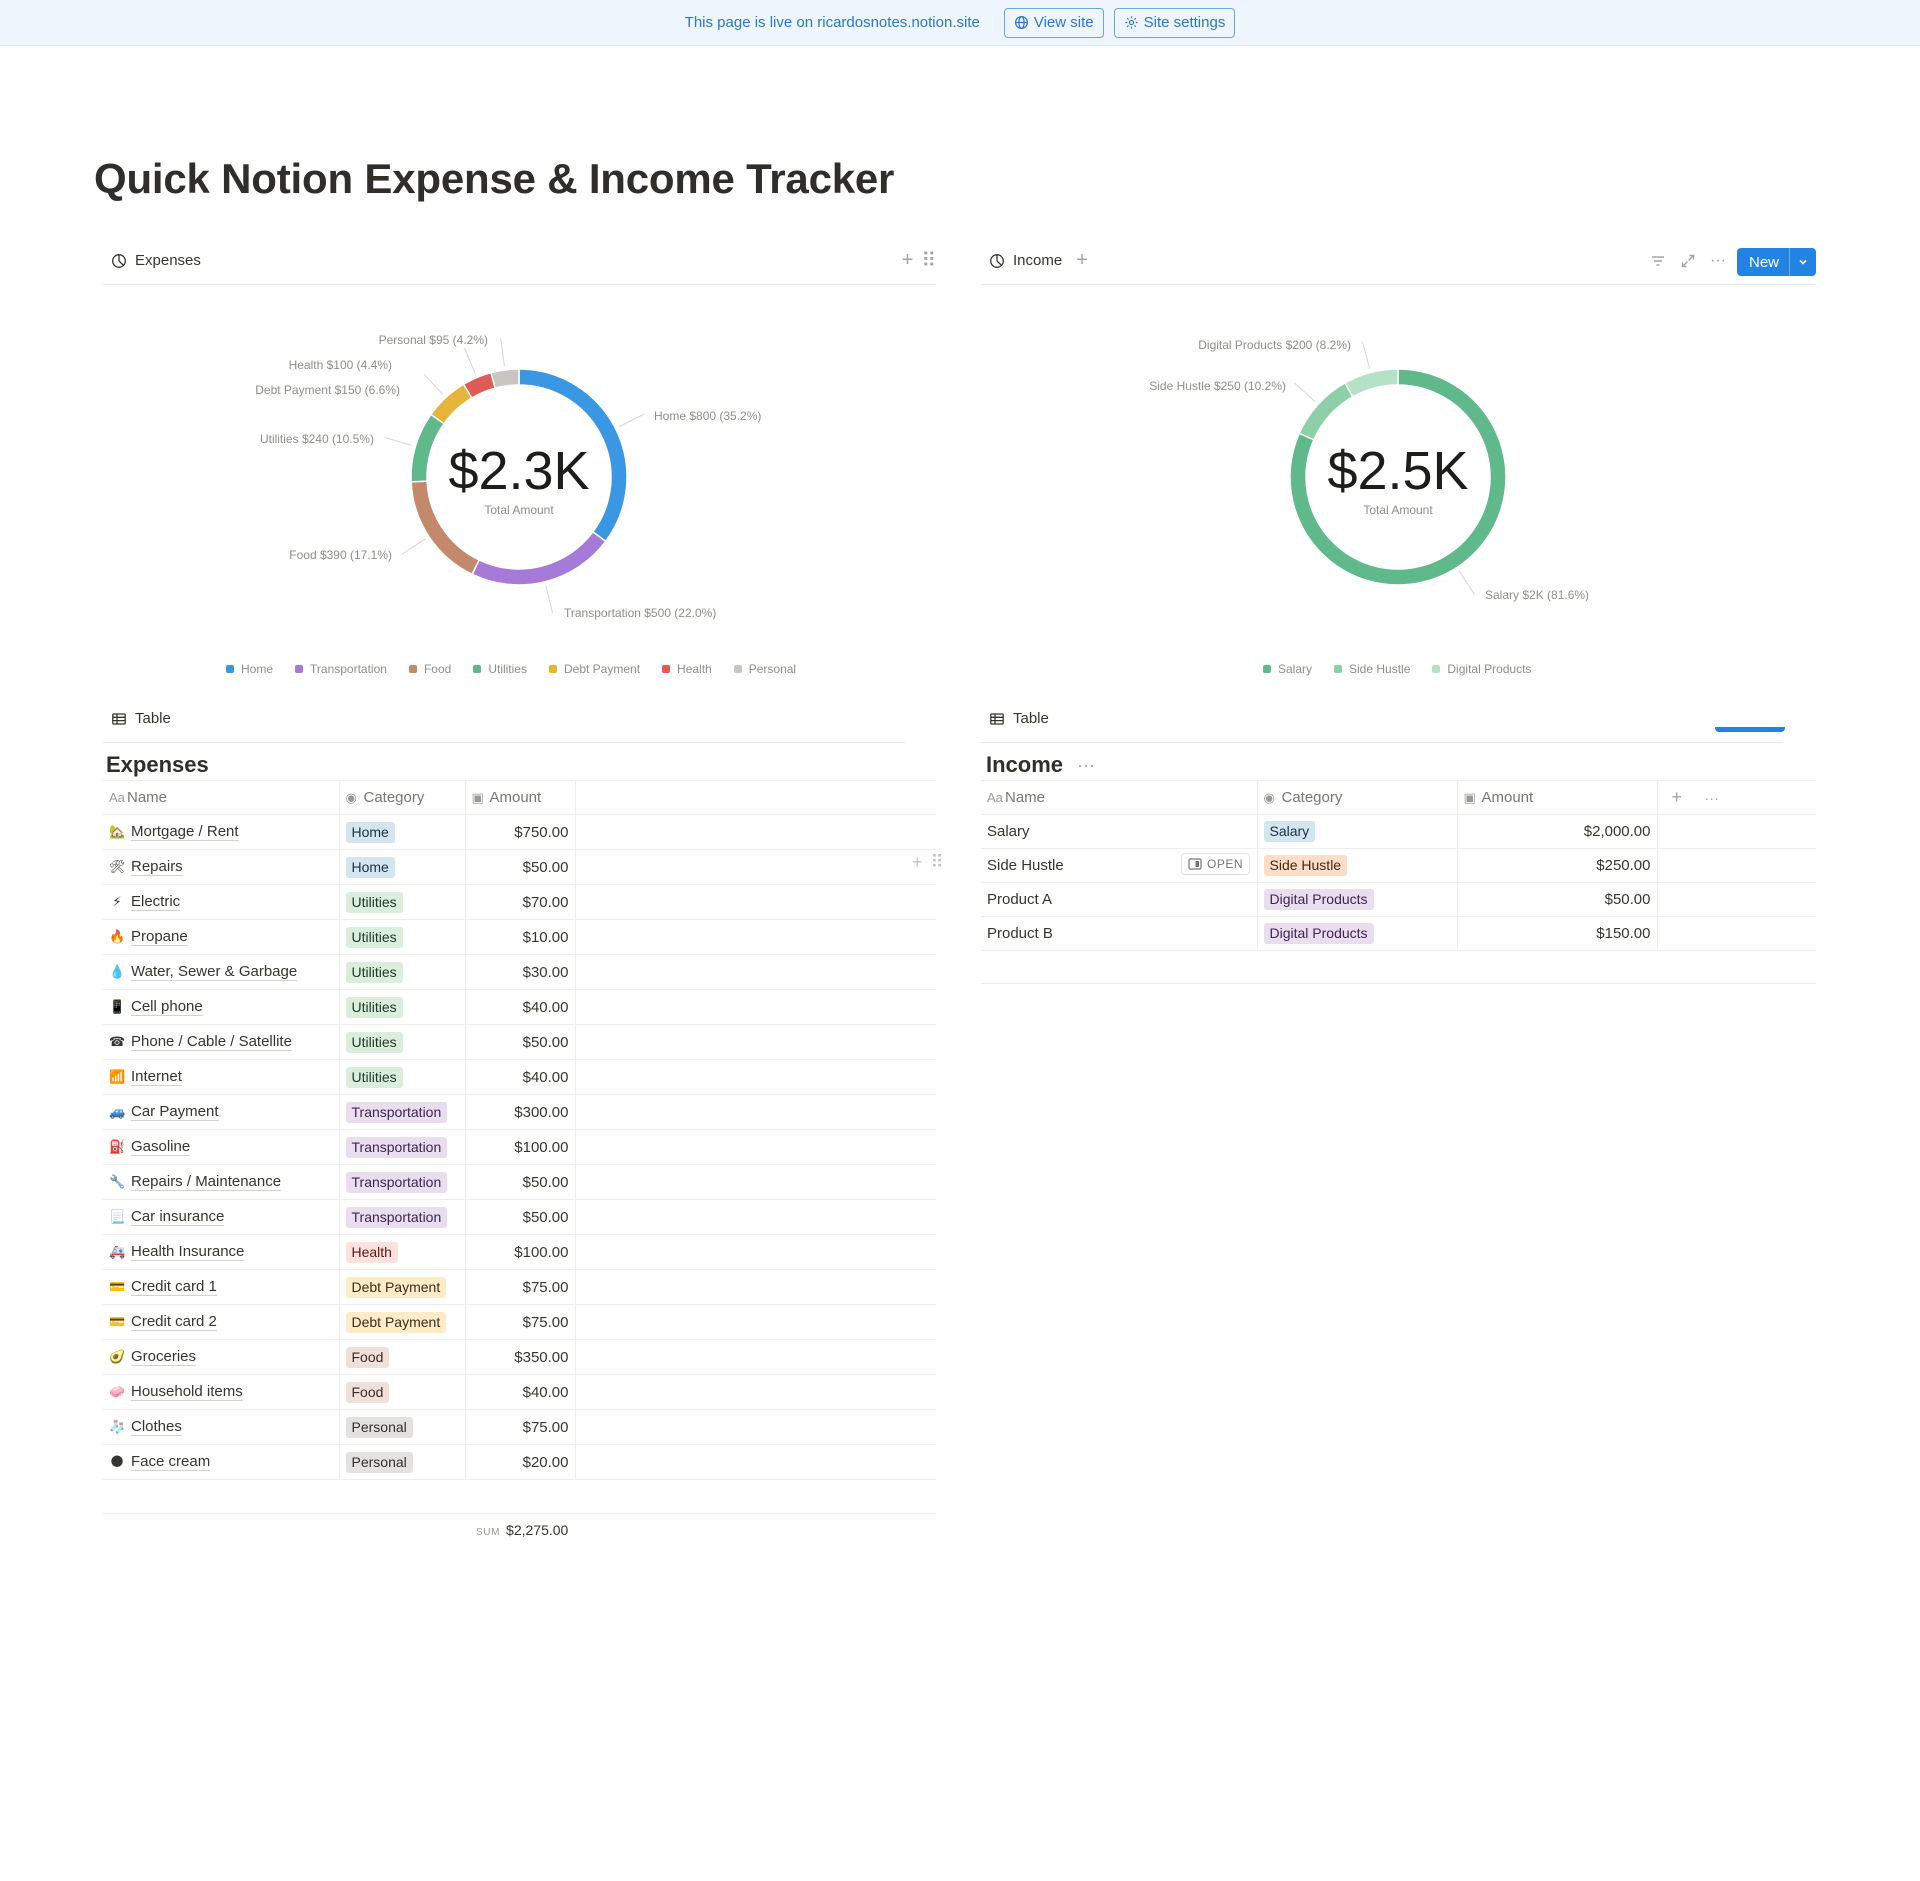 Image resolution: width=1920 pixels, height=1881 pixels. I want to click on row-name-text: Health Insurance, so click(188, 1252).